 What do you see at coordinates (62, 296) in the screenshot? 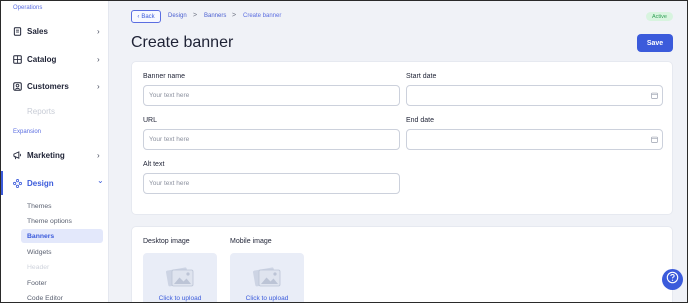
I see `submenu-item-code-editor: Code Editor` at bounding box center [62, 296].